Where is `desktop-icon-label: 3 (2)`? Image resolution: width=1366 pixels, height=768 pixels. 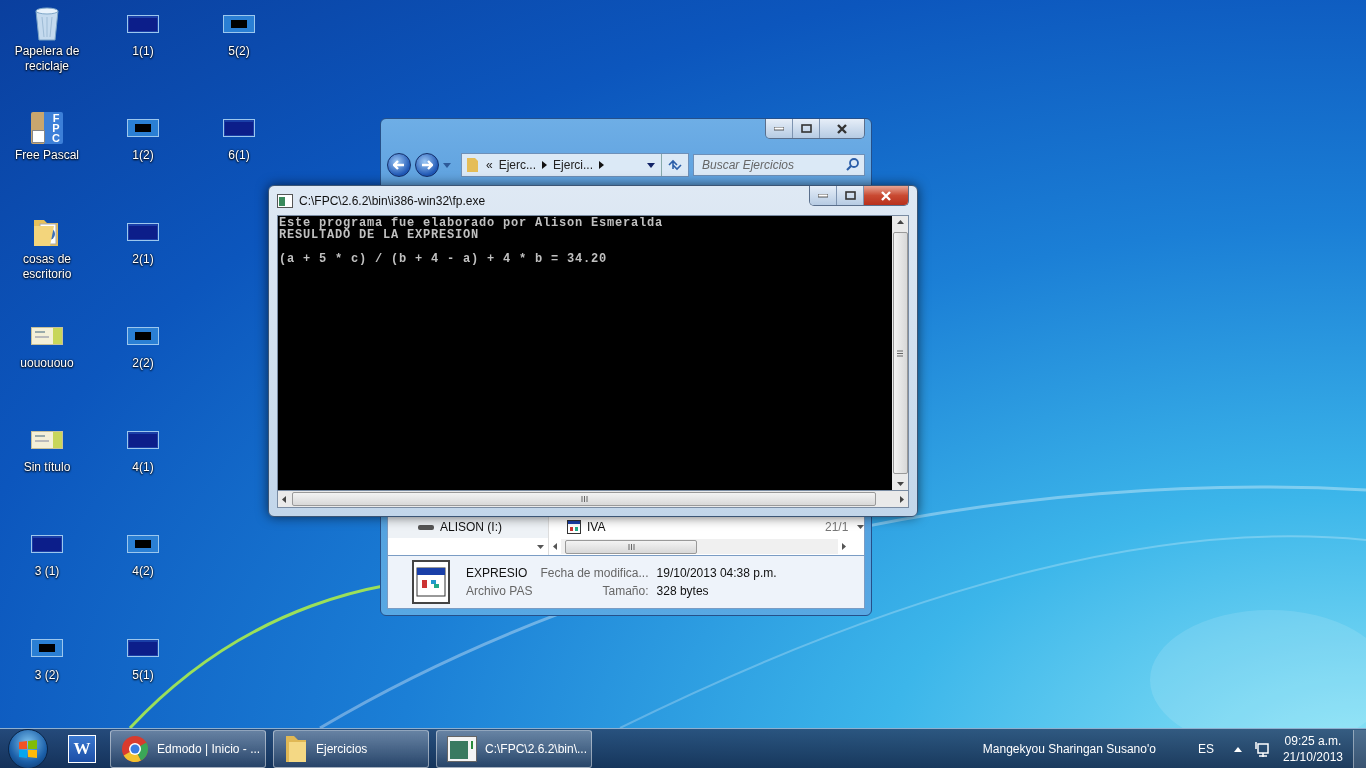 desktop-icon-label: 3 (2) is located at coordinates (47, 675).